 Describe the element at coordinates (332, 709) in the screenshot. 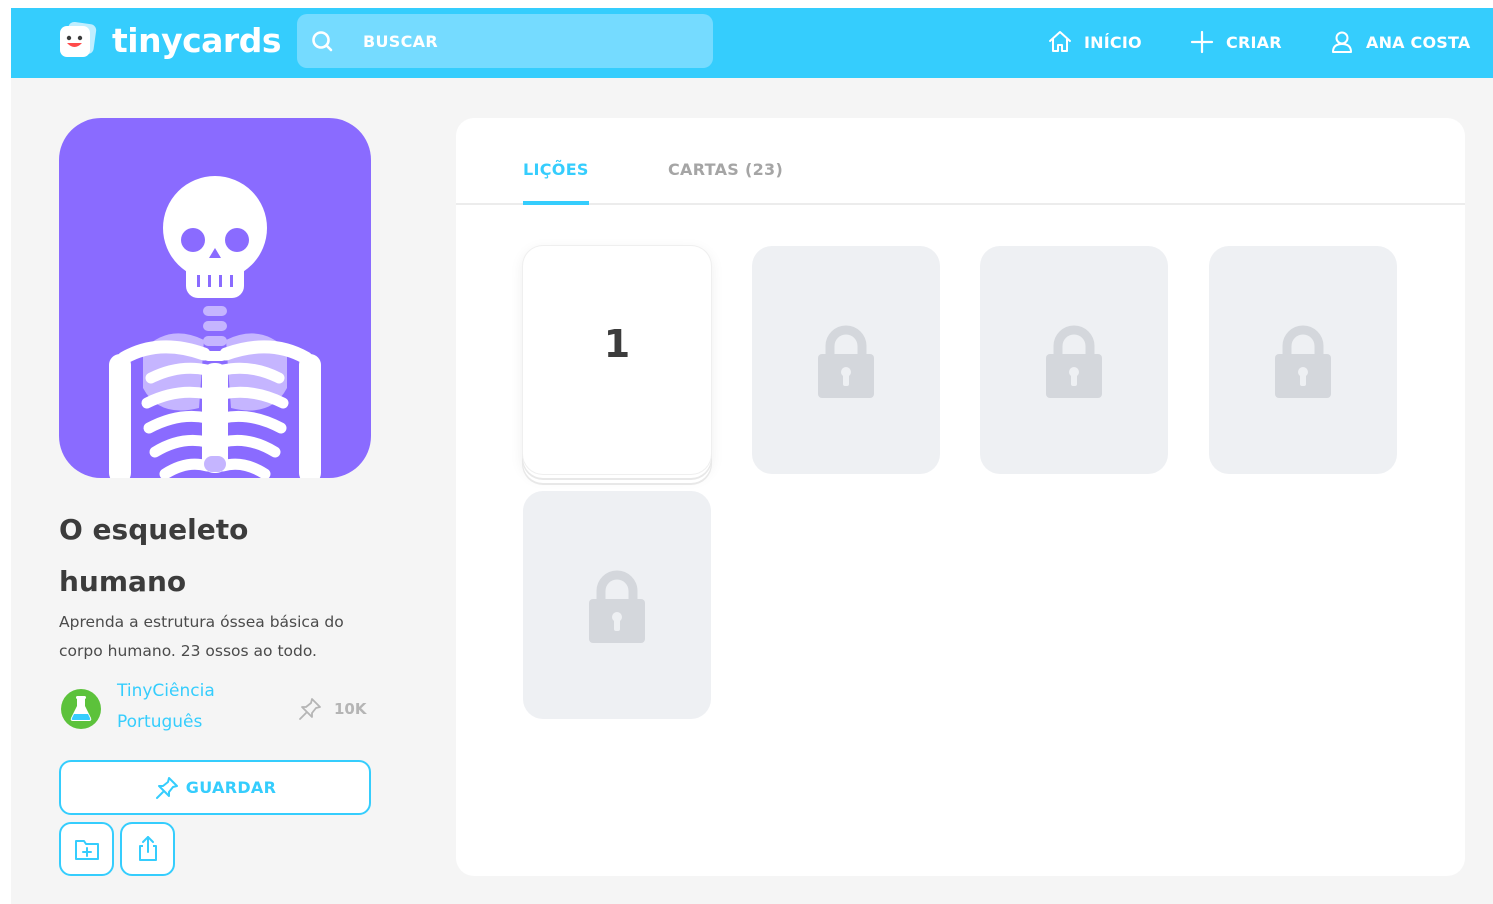

I see `saves-count: 10K` at that location.